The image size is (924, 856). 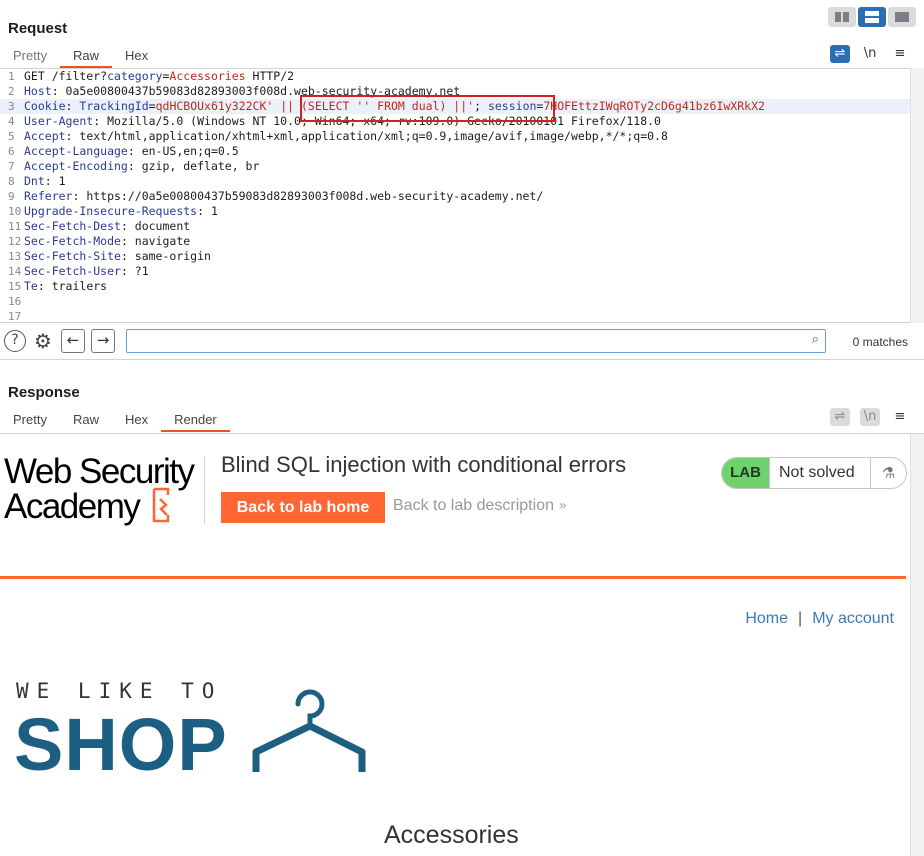 What do you see at coordinates (917, 195) in the screenshot?
I see `request-scrollbar` at bounding box center [917, 195].